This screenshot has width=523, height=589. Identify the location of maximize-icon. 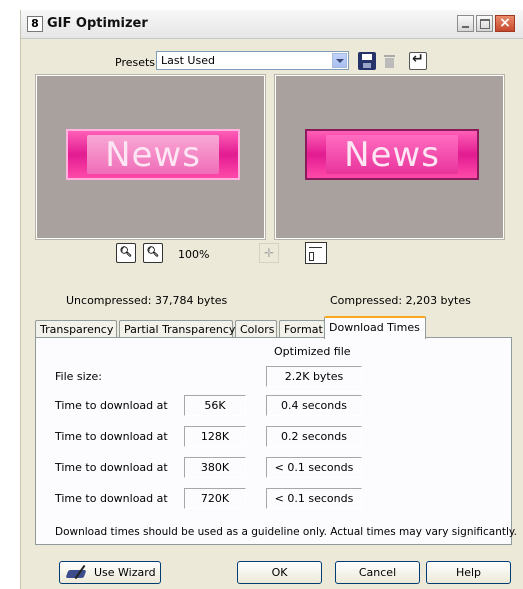
(484, 23).